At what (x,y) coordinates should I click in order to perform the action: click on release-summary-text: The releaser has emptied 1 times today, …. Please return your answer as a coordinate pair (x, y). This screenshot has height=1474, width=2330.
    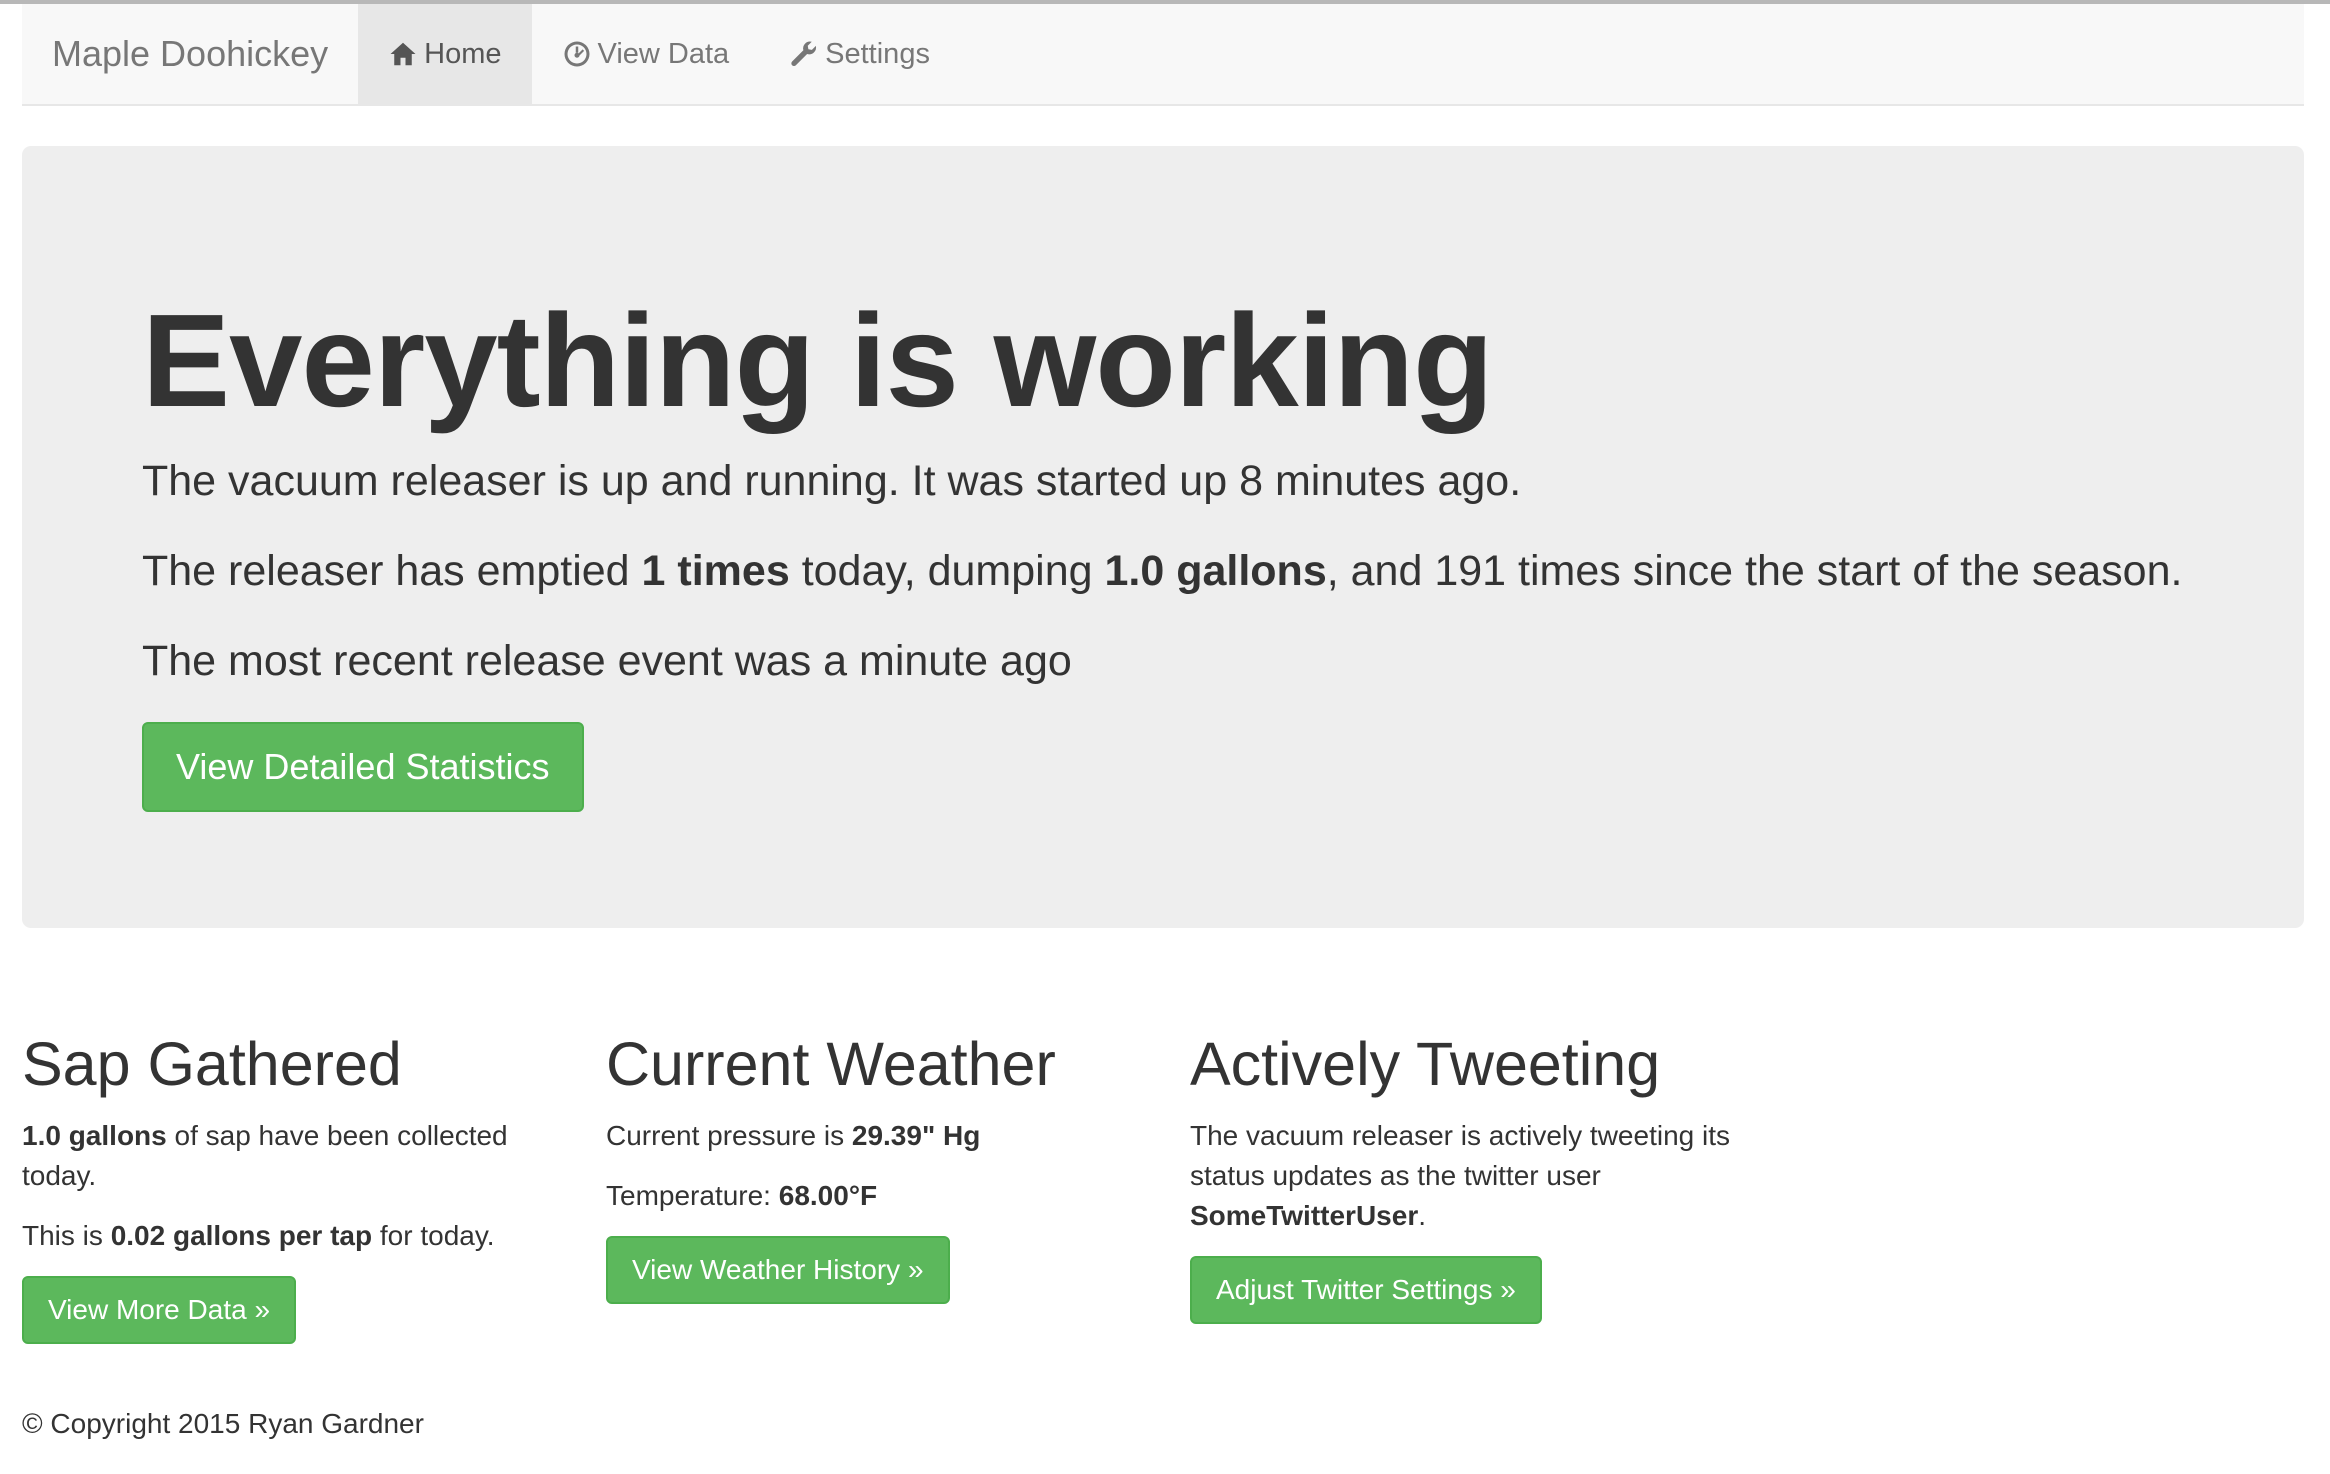
    Looking at the image, I should click on (1162, 571).